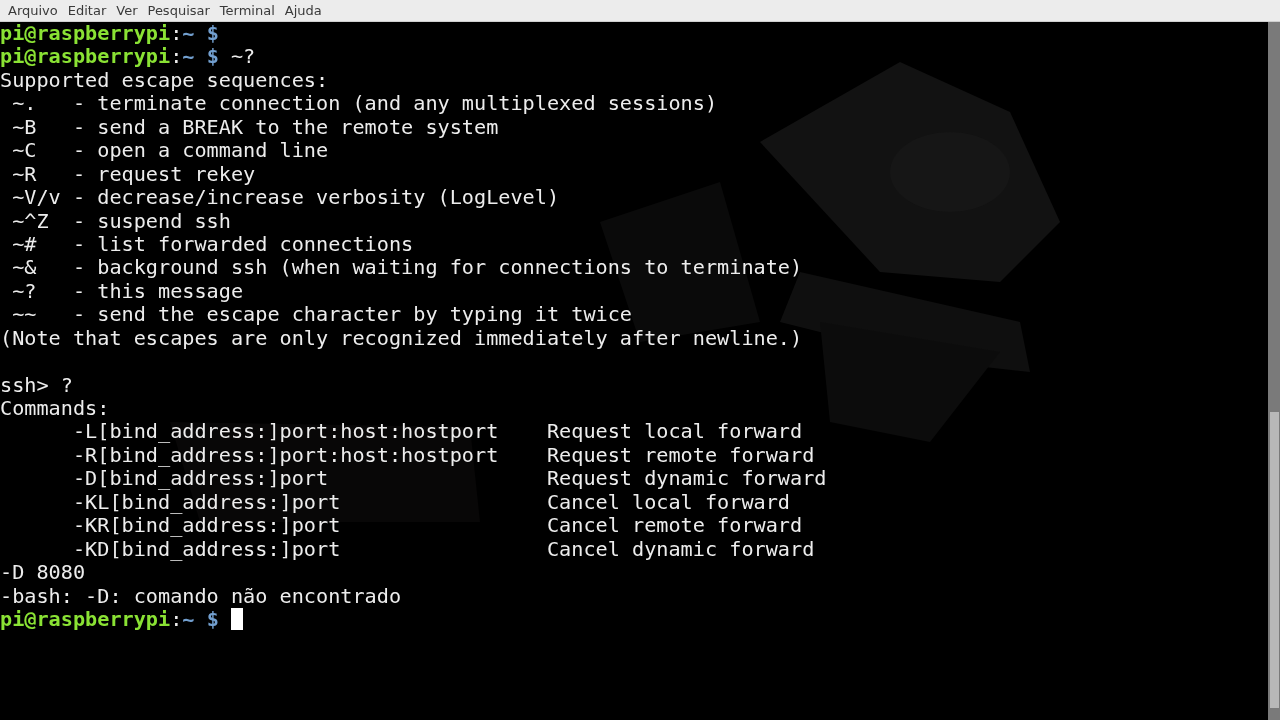  What do you see at coordinates (680, 548) in the screenshot?
I see `option-description: Cancel dynamic forward` at bounding box center [680, 548].